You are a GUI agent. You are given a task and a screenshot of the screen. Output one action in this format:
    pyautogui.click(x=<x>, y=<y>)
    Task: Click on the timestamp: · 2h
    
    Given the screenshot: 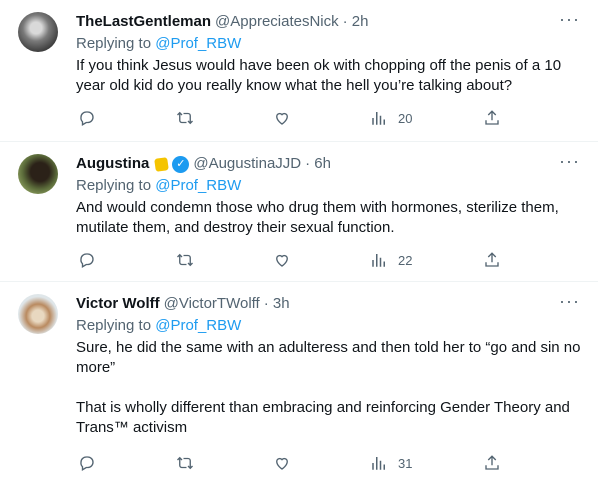 What is the action you would take?
    pyautogui.click(x=356, y=22)
    